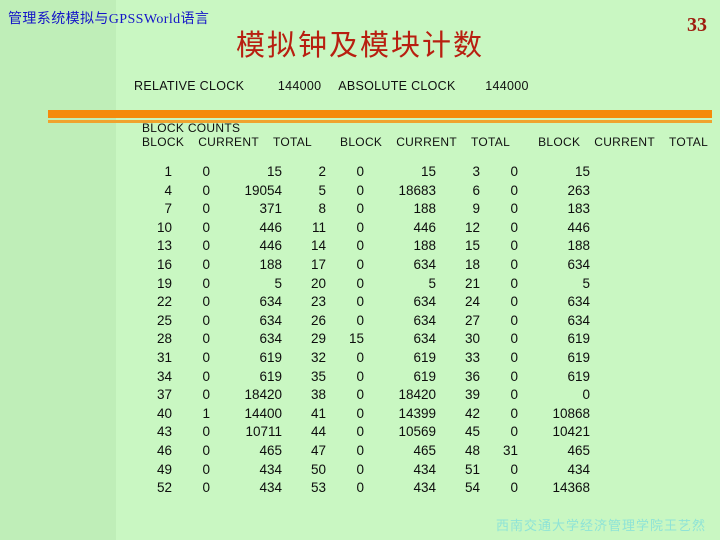 This screenshot has height=540, width=720. Describe the element at coordinates (417, 413) in the screenshot. I see `cell-total: 14399` at that location.